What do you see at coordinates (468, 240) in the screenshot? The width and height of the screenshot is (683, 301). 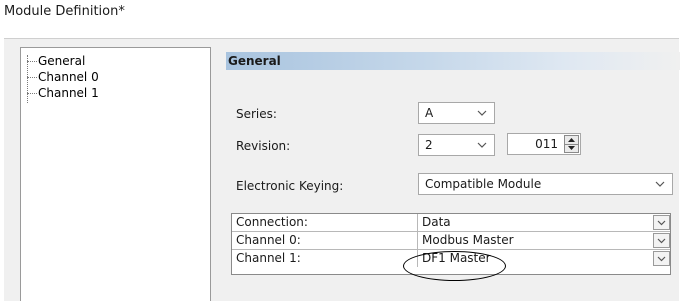 I see `grid-row-value: Modbus Master` at bounding box center [468, 240].